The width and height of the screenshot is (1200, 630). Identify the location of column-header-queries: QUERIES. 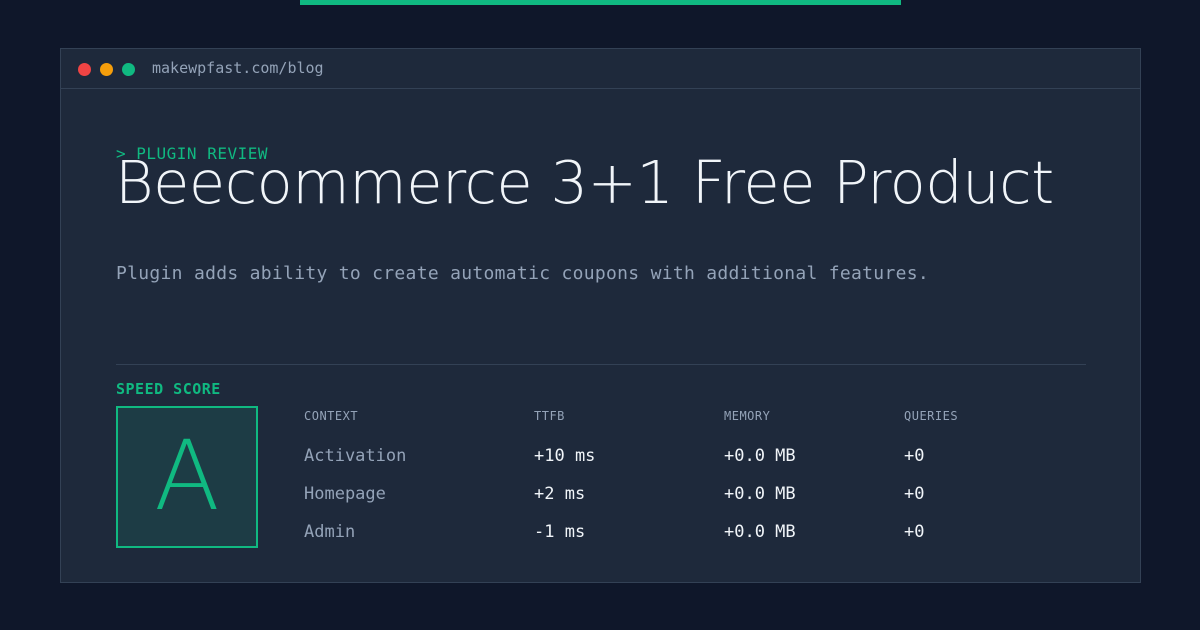
(931, 416).